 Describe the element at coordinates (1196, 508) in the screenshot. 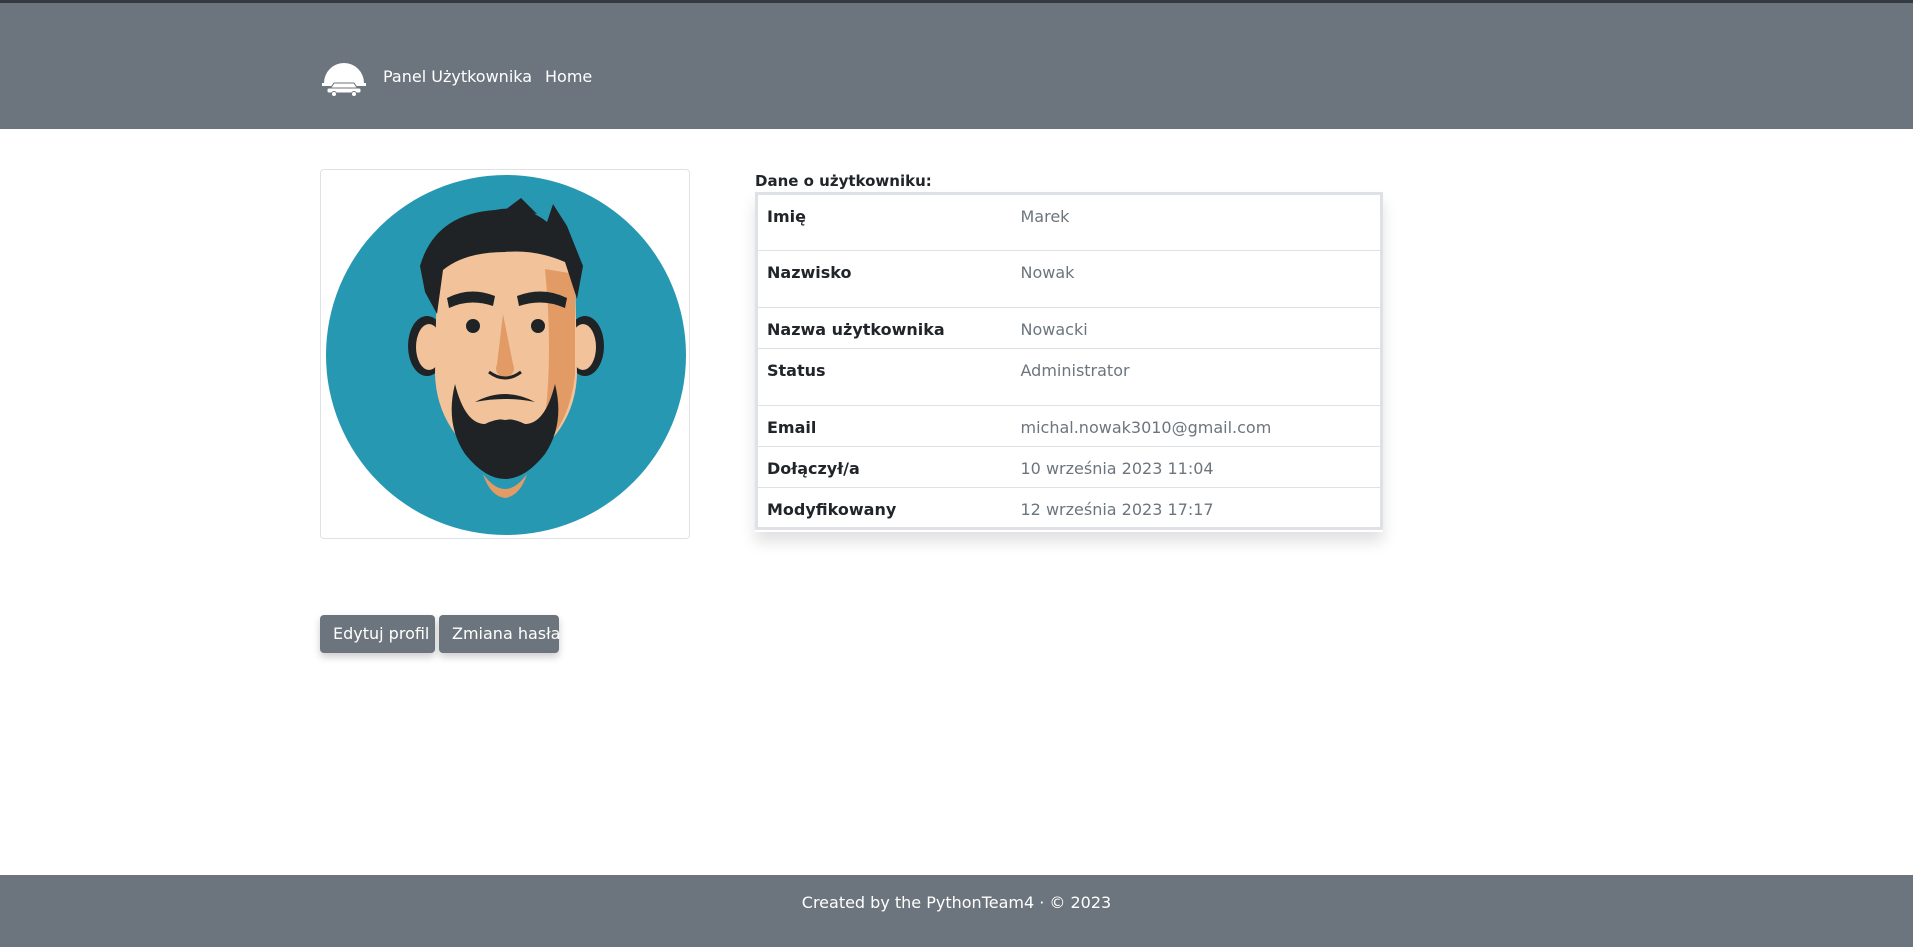

I see `row-value-modified: 12 września 2023 17:17` at that location.